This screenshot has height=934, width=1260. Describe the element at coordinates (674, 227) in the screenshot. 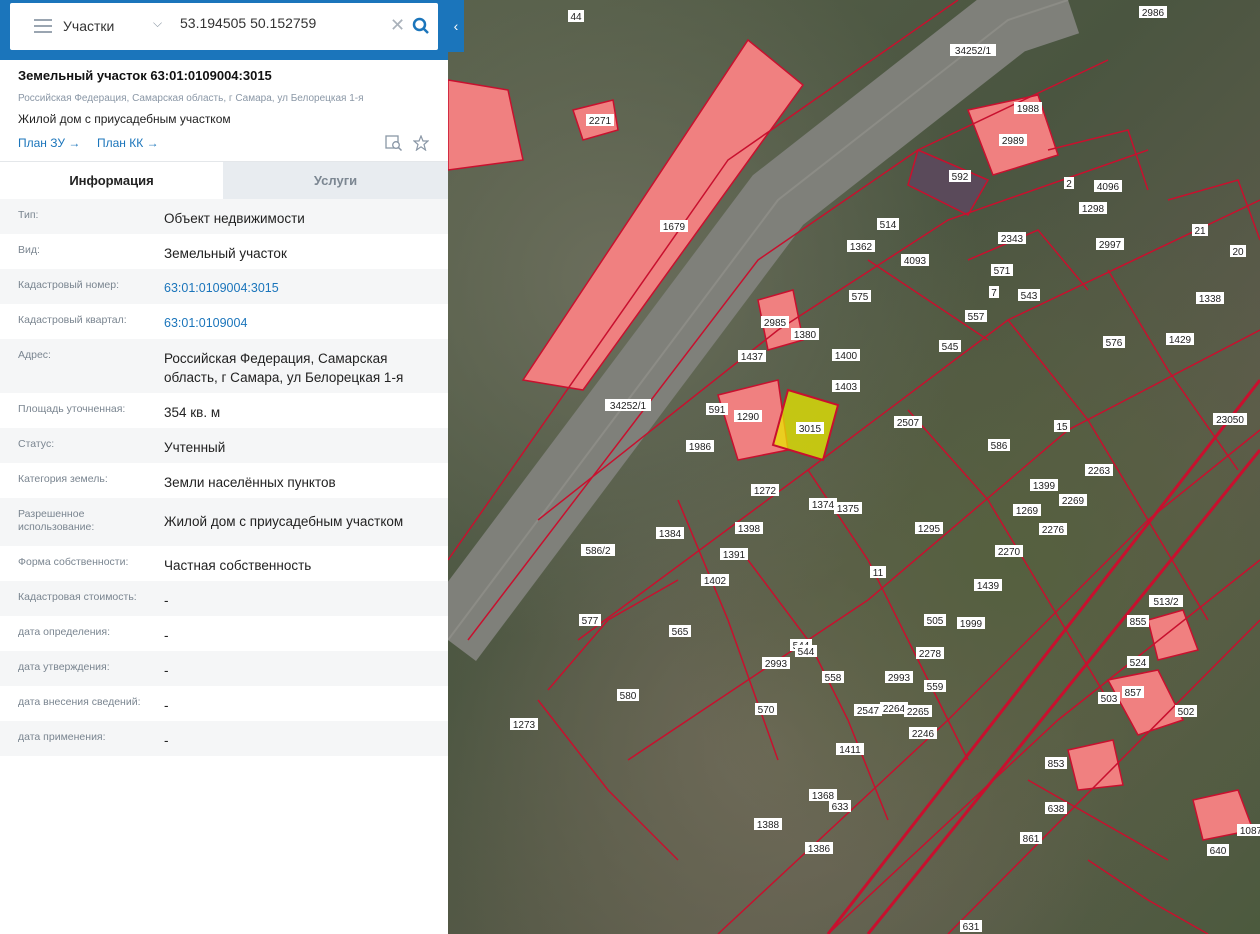

I see `parcel-number-label: 1679` at that location.